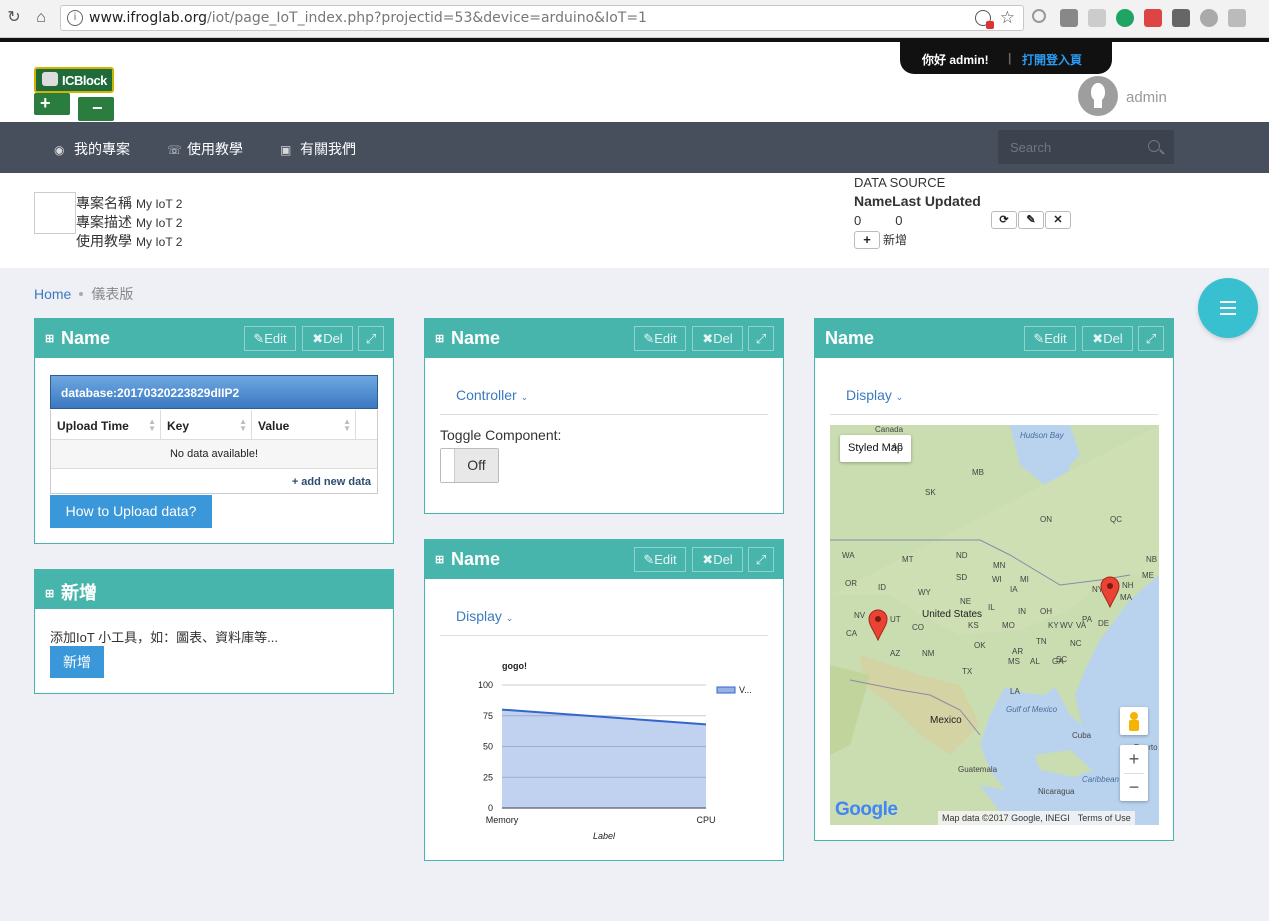  What do you see at coordinates (1104, 818) in the screenshot?
I see `terms-link: Terms of Use` at bounding box center [1104, 818].